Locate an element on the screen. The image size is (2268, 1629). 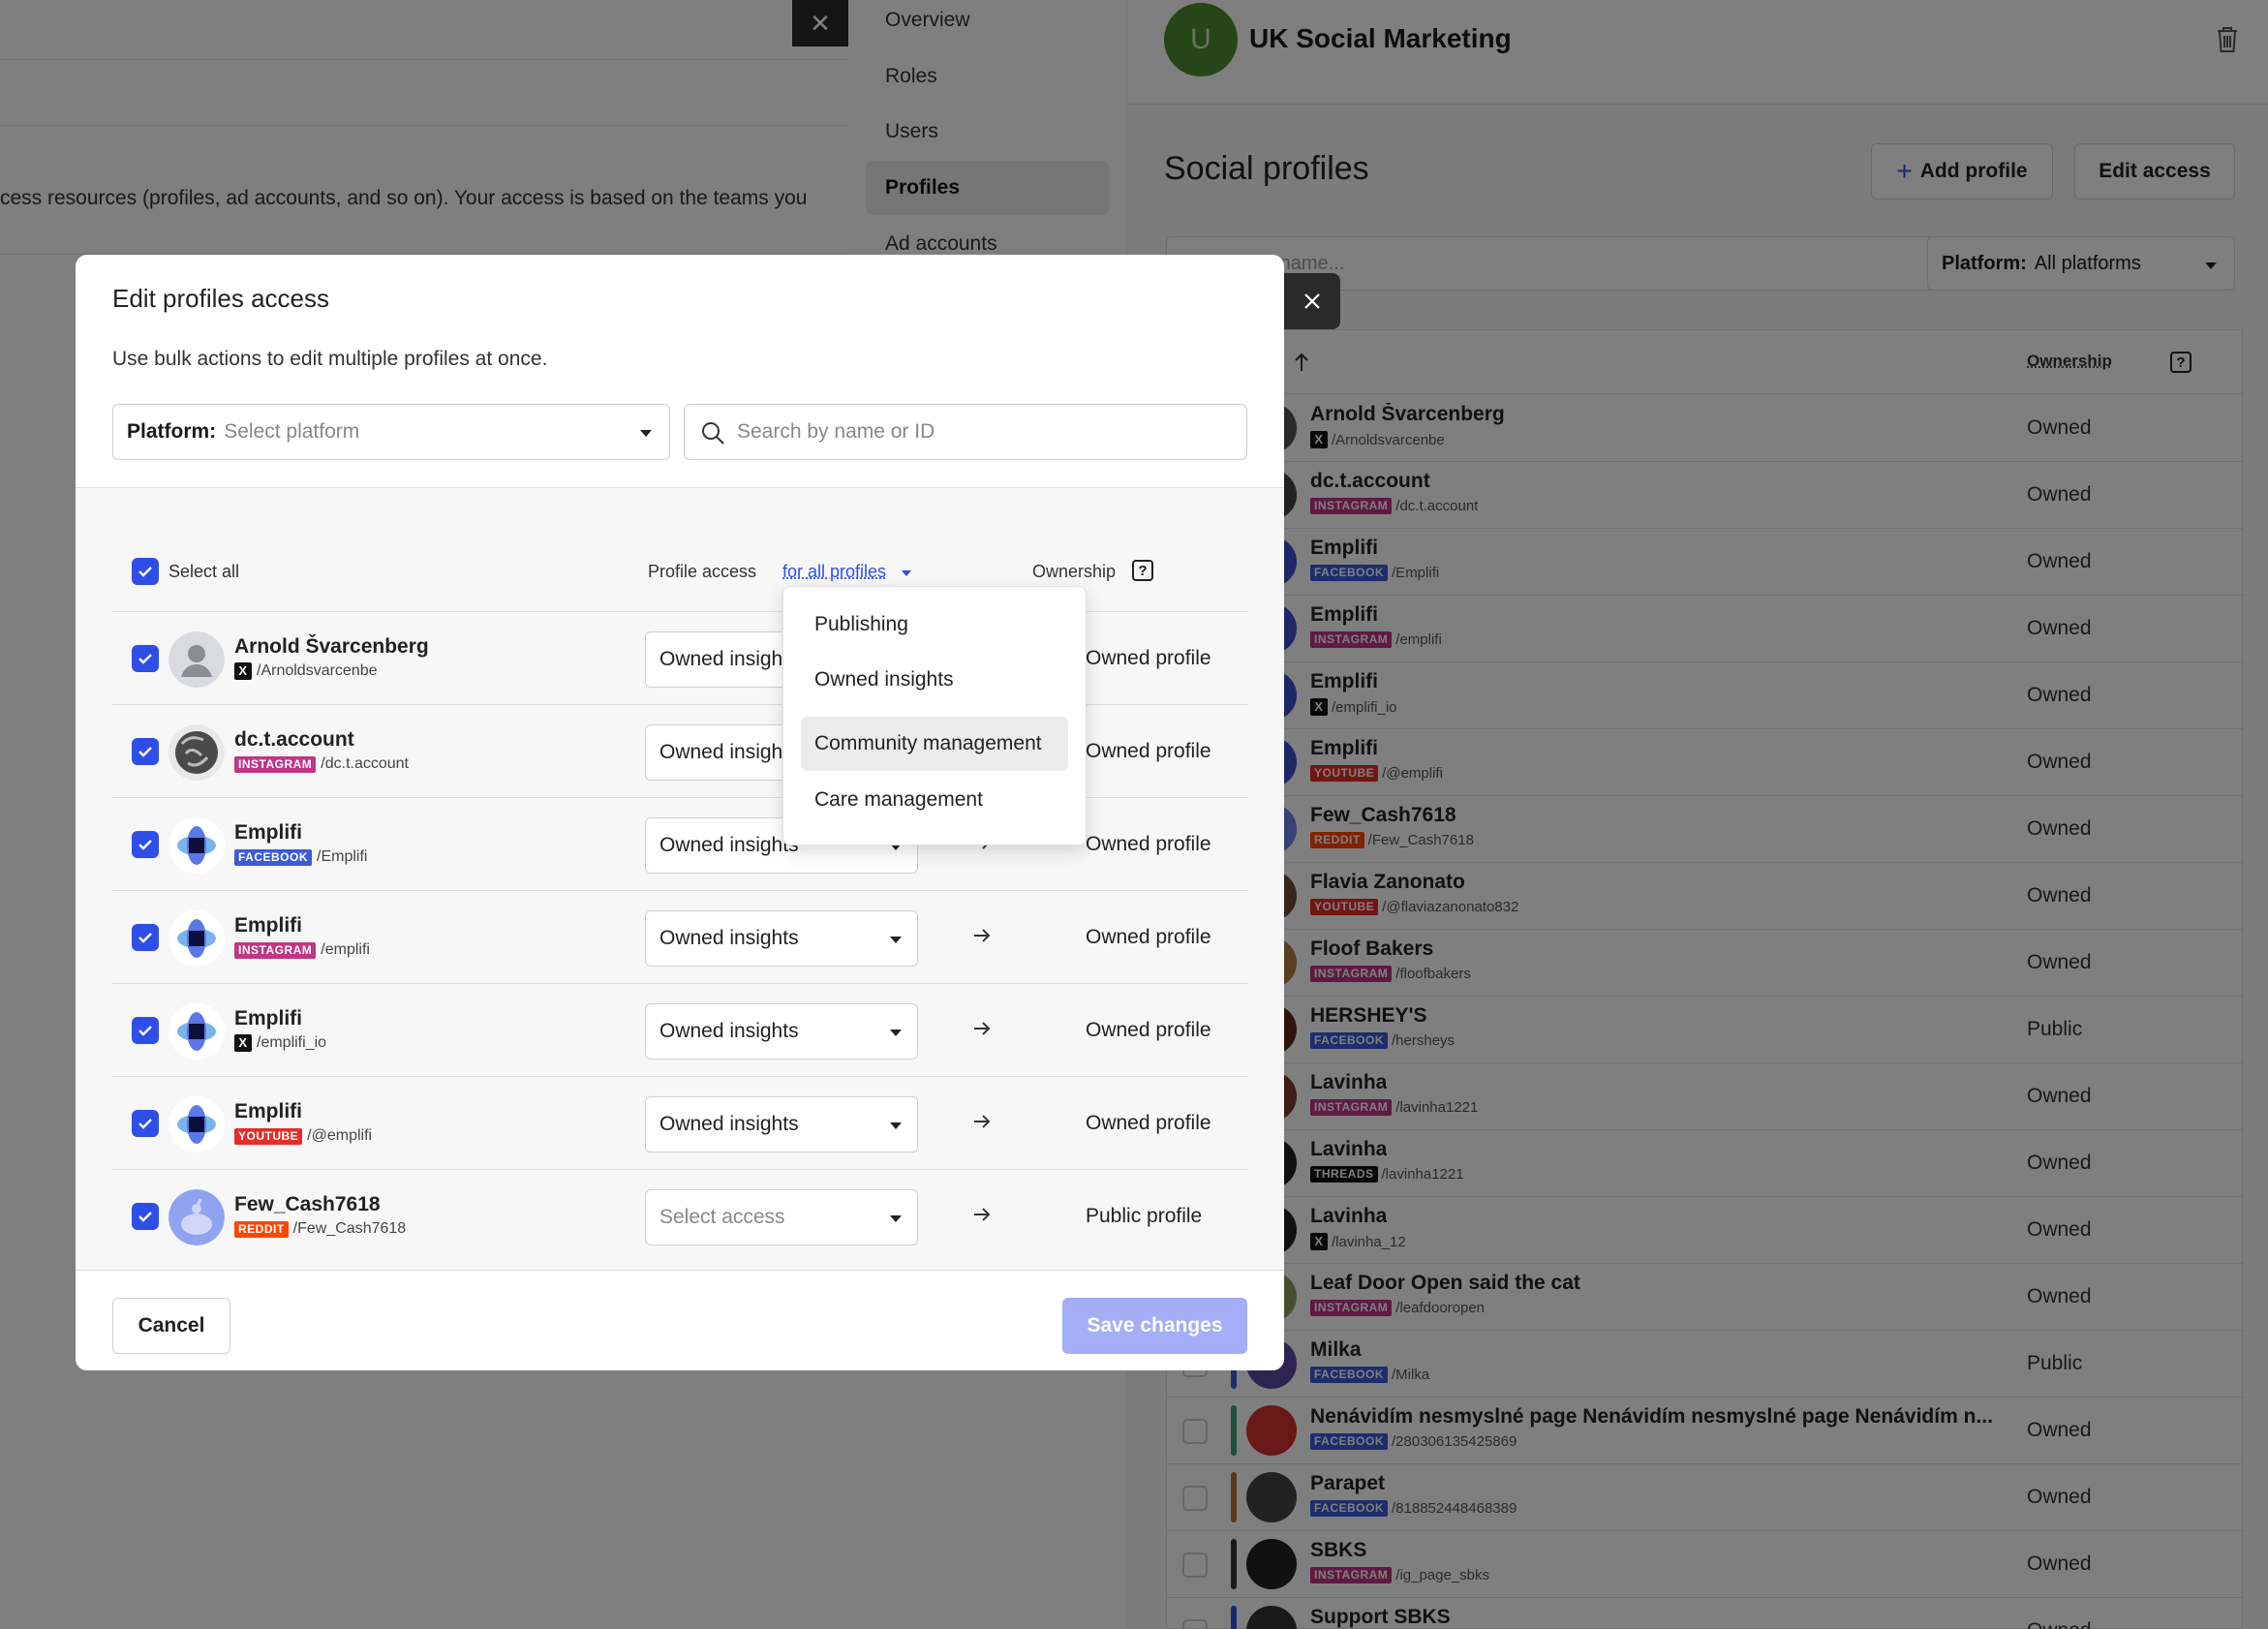
ownership-value: Public profile is located at coordinates (1144, 1216).